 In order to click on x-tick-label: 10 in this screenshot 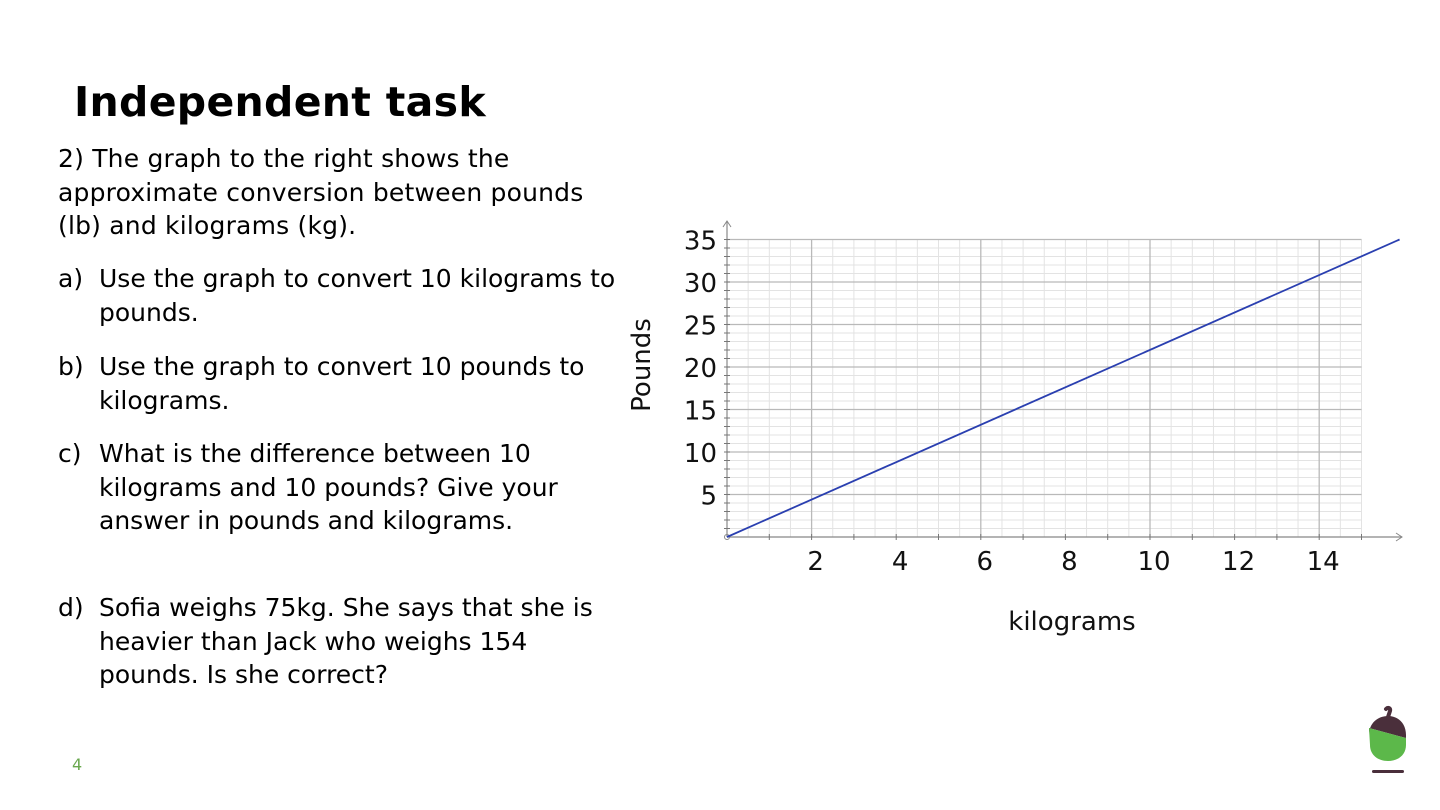, I will do `click(1153, 562)`.